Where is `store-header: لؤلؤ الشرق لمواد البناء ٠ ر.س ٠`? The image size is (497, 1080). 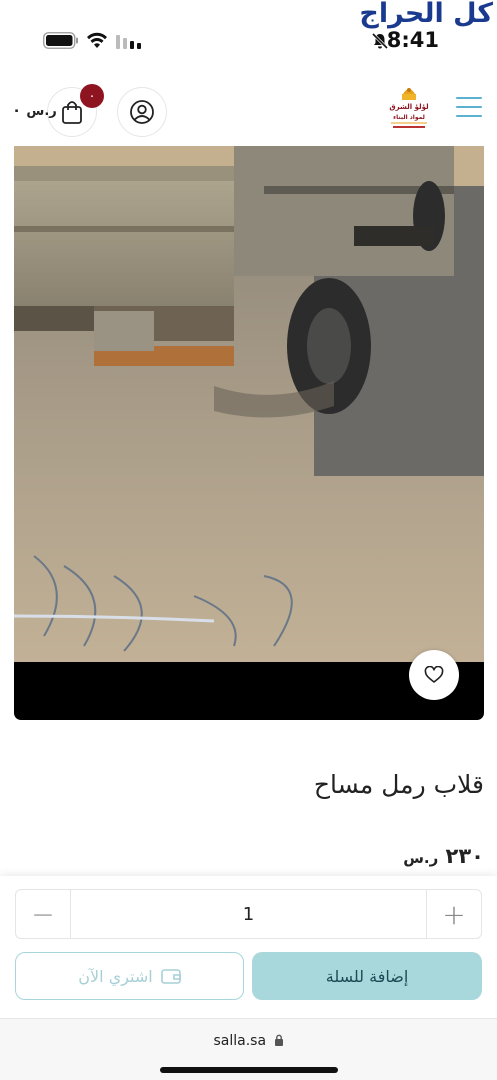 store-header: لؤلؤ الشرق لمواد البناء ٠ ر.س ٠ is located at coordinates (248, 104).